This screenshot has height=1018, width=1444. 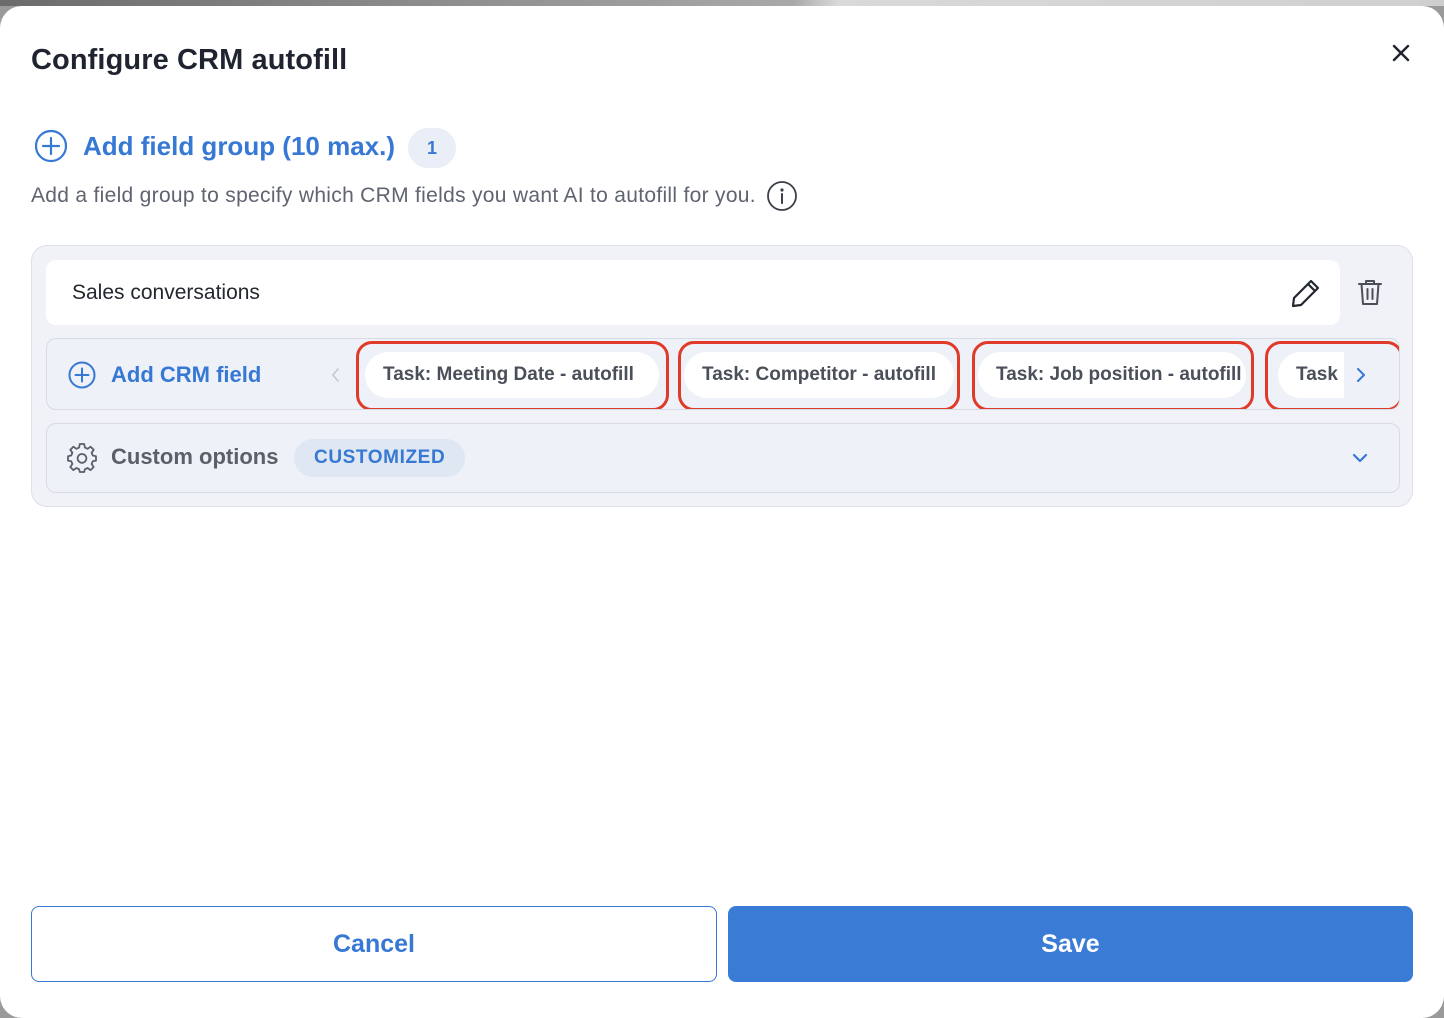 I want to click on gear-icon, so click(x=82, y=458).